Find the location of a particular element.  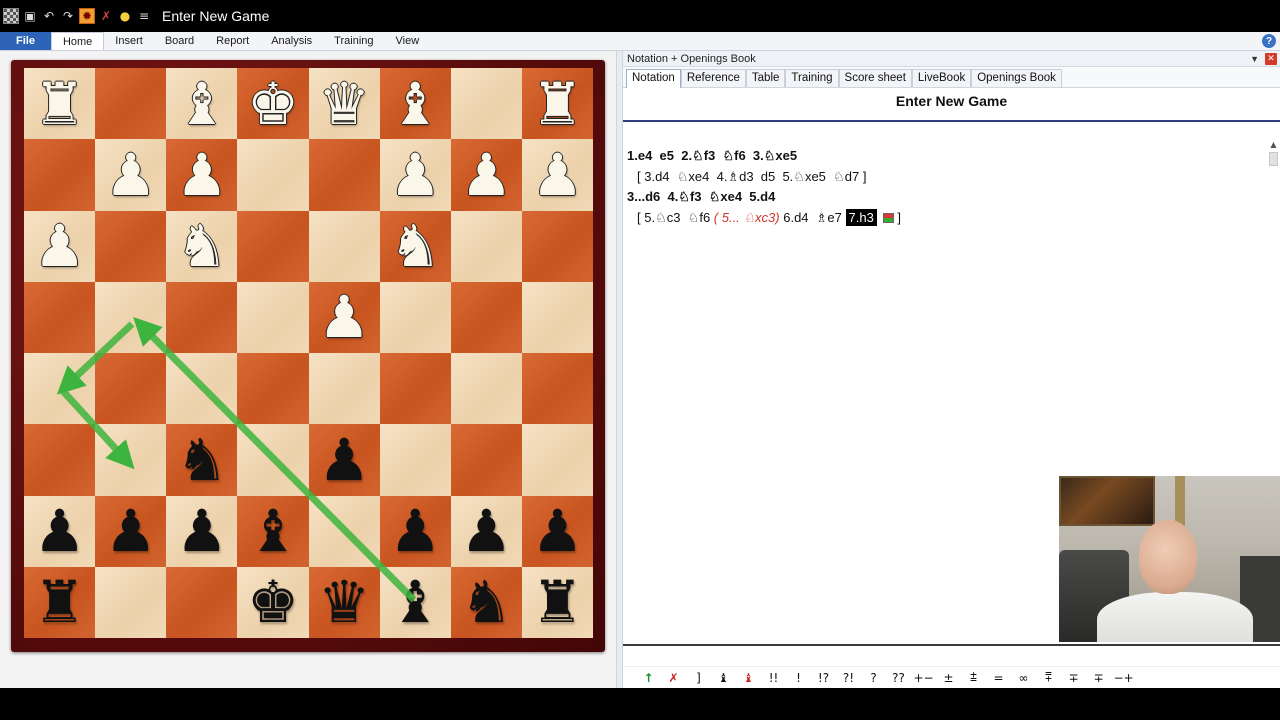

square-d1: ♚ is located at coordinates (273, 602).